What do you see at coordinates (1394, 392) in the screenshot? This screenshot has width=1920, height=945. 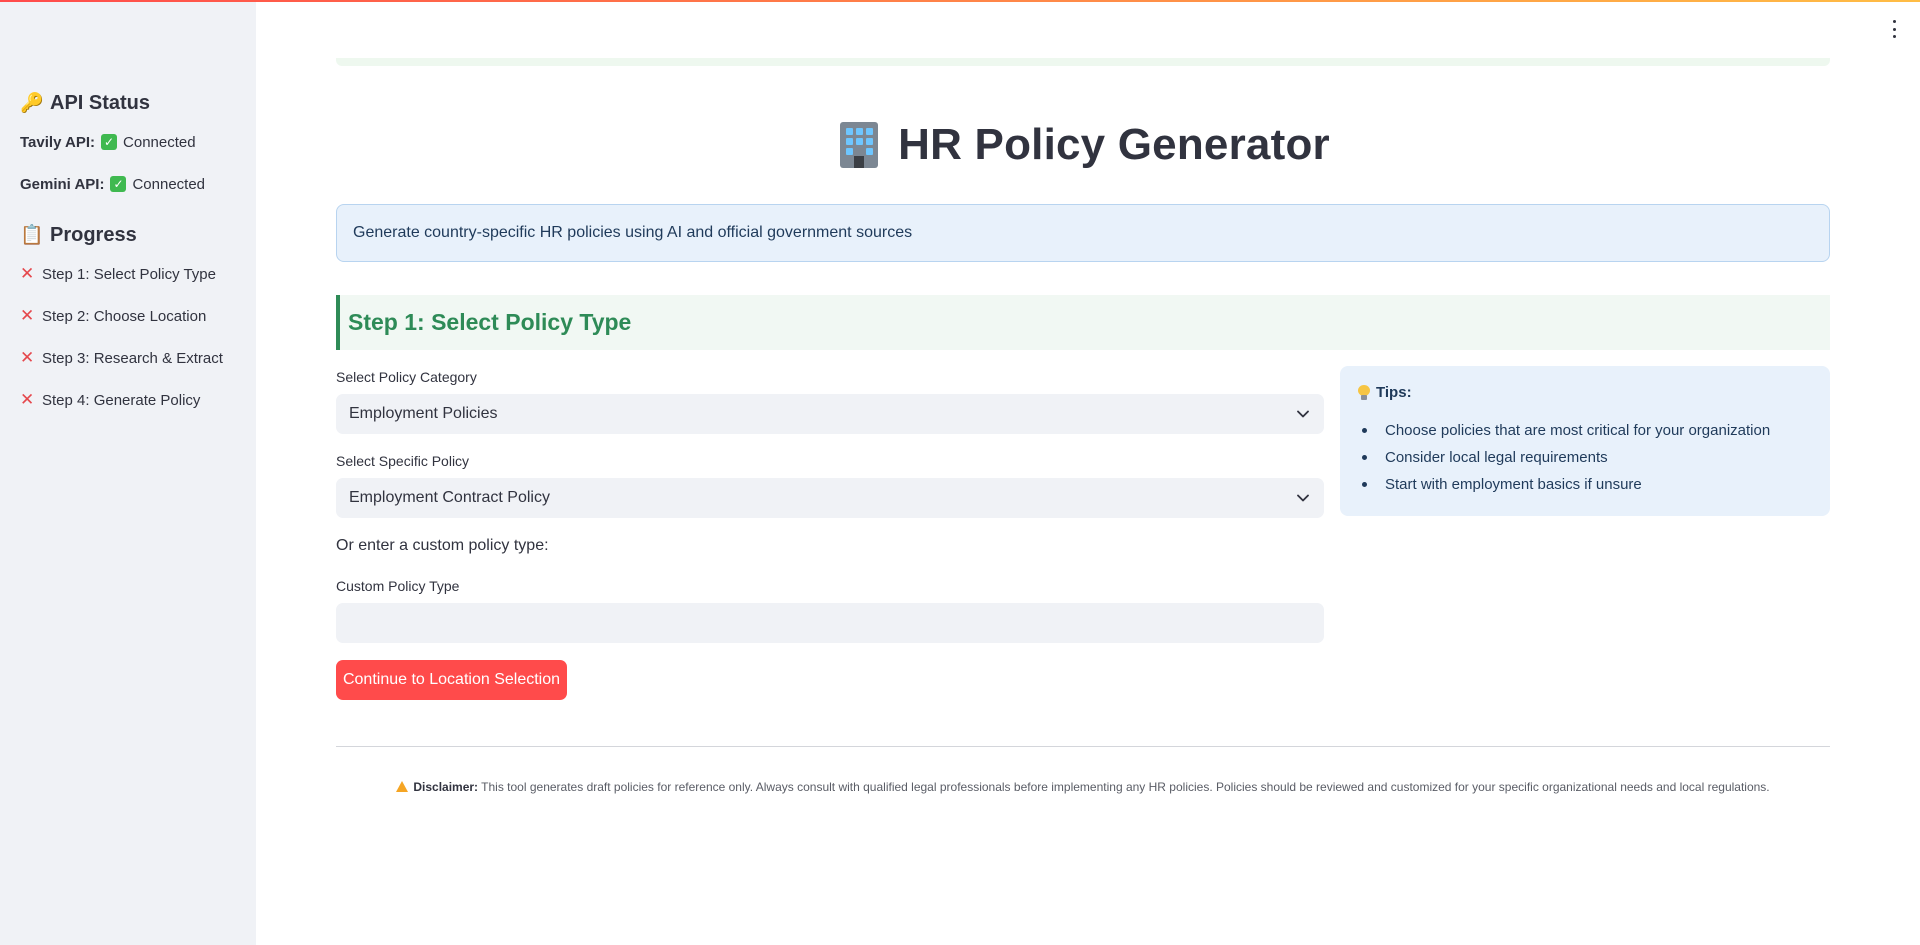 I see `tips-title: Tips:` at bounding box center [1394, 392].